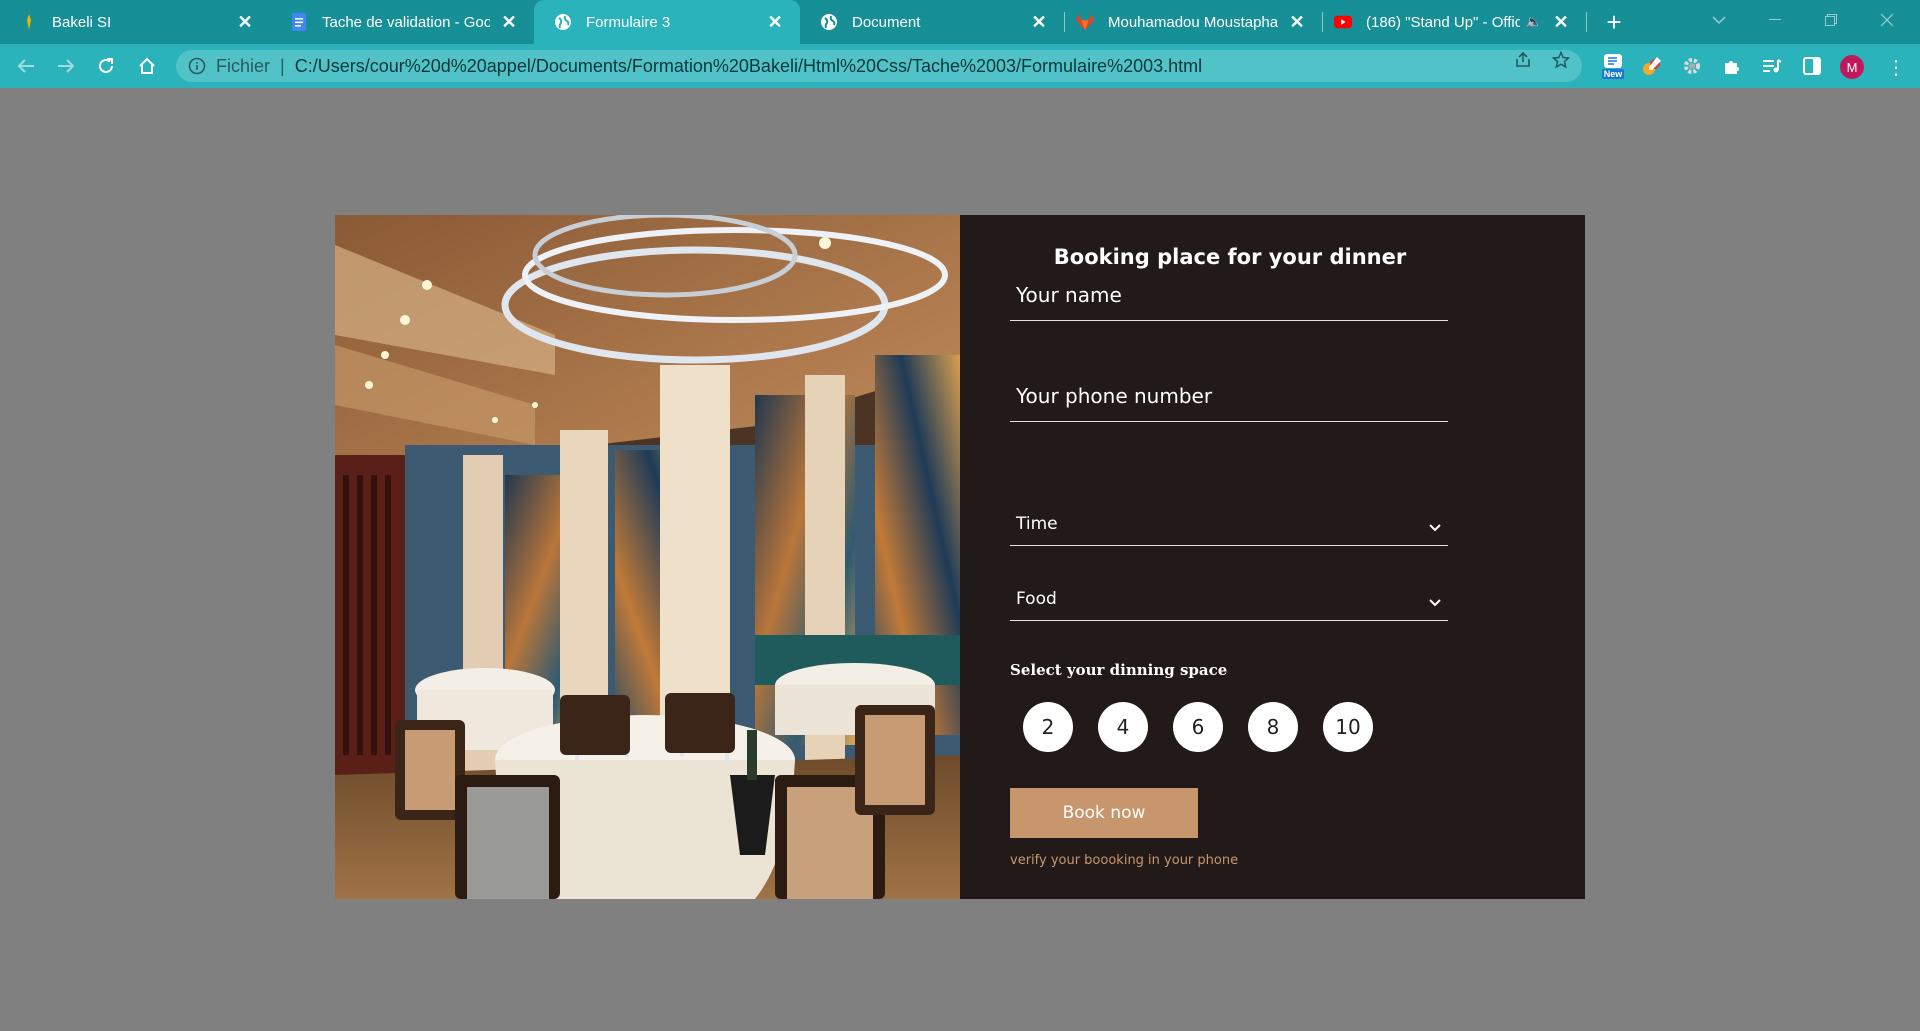 The width and height of the screenshot is (1920, 1031). What do you see at coordinates (1614, 22) in the screenshot?
I see `new-tab-button: +` at bounding box center [1614, 22].